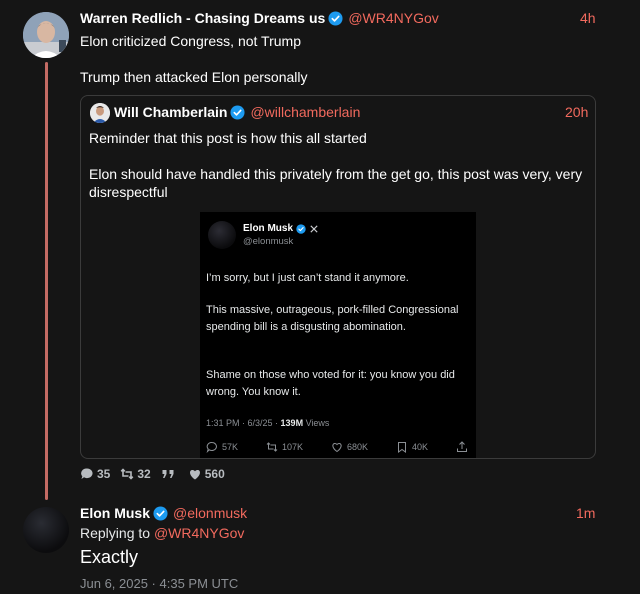 This screenshot has width=640, height=594. What do you see at coordinates (128, 192) in the screenshot?
I see `quoted-text-line: disrespectful` at bounding box center [128, 192].